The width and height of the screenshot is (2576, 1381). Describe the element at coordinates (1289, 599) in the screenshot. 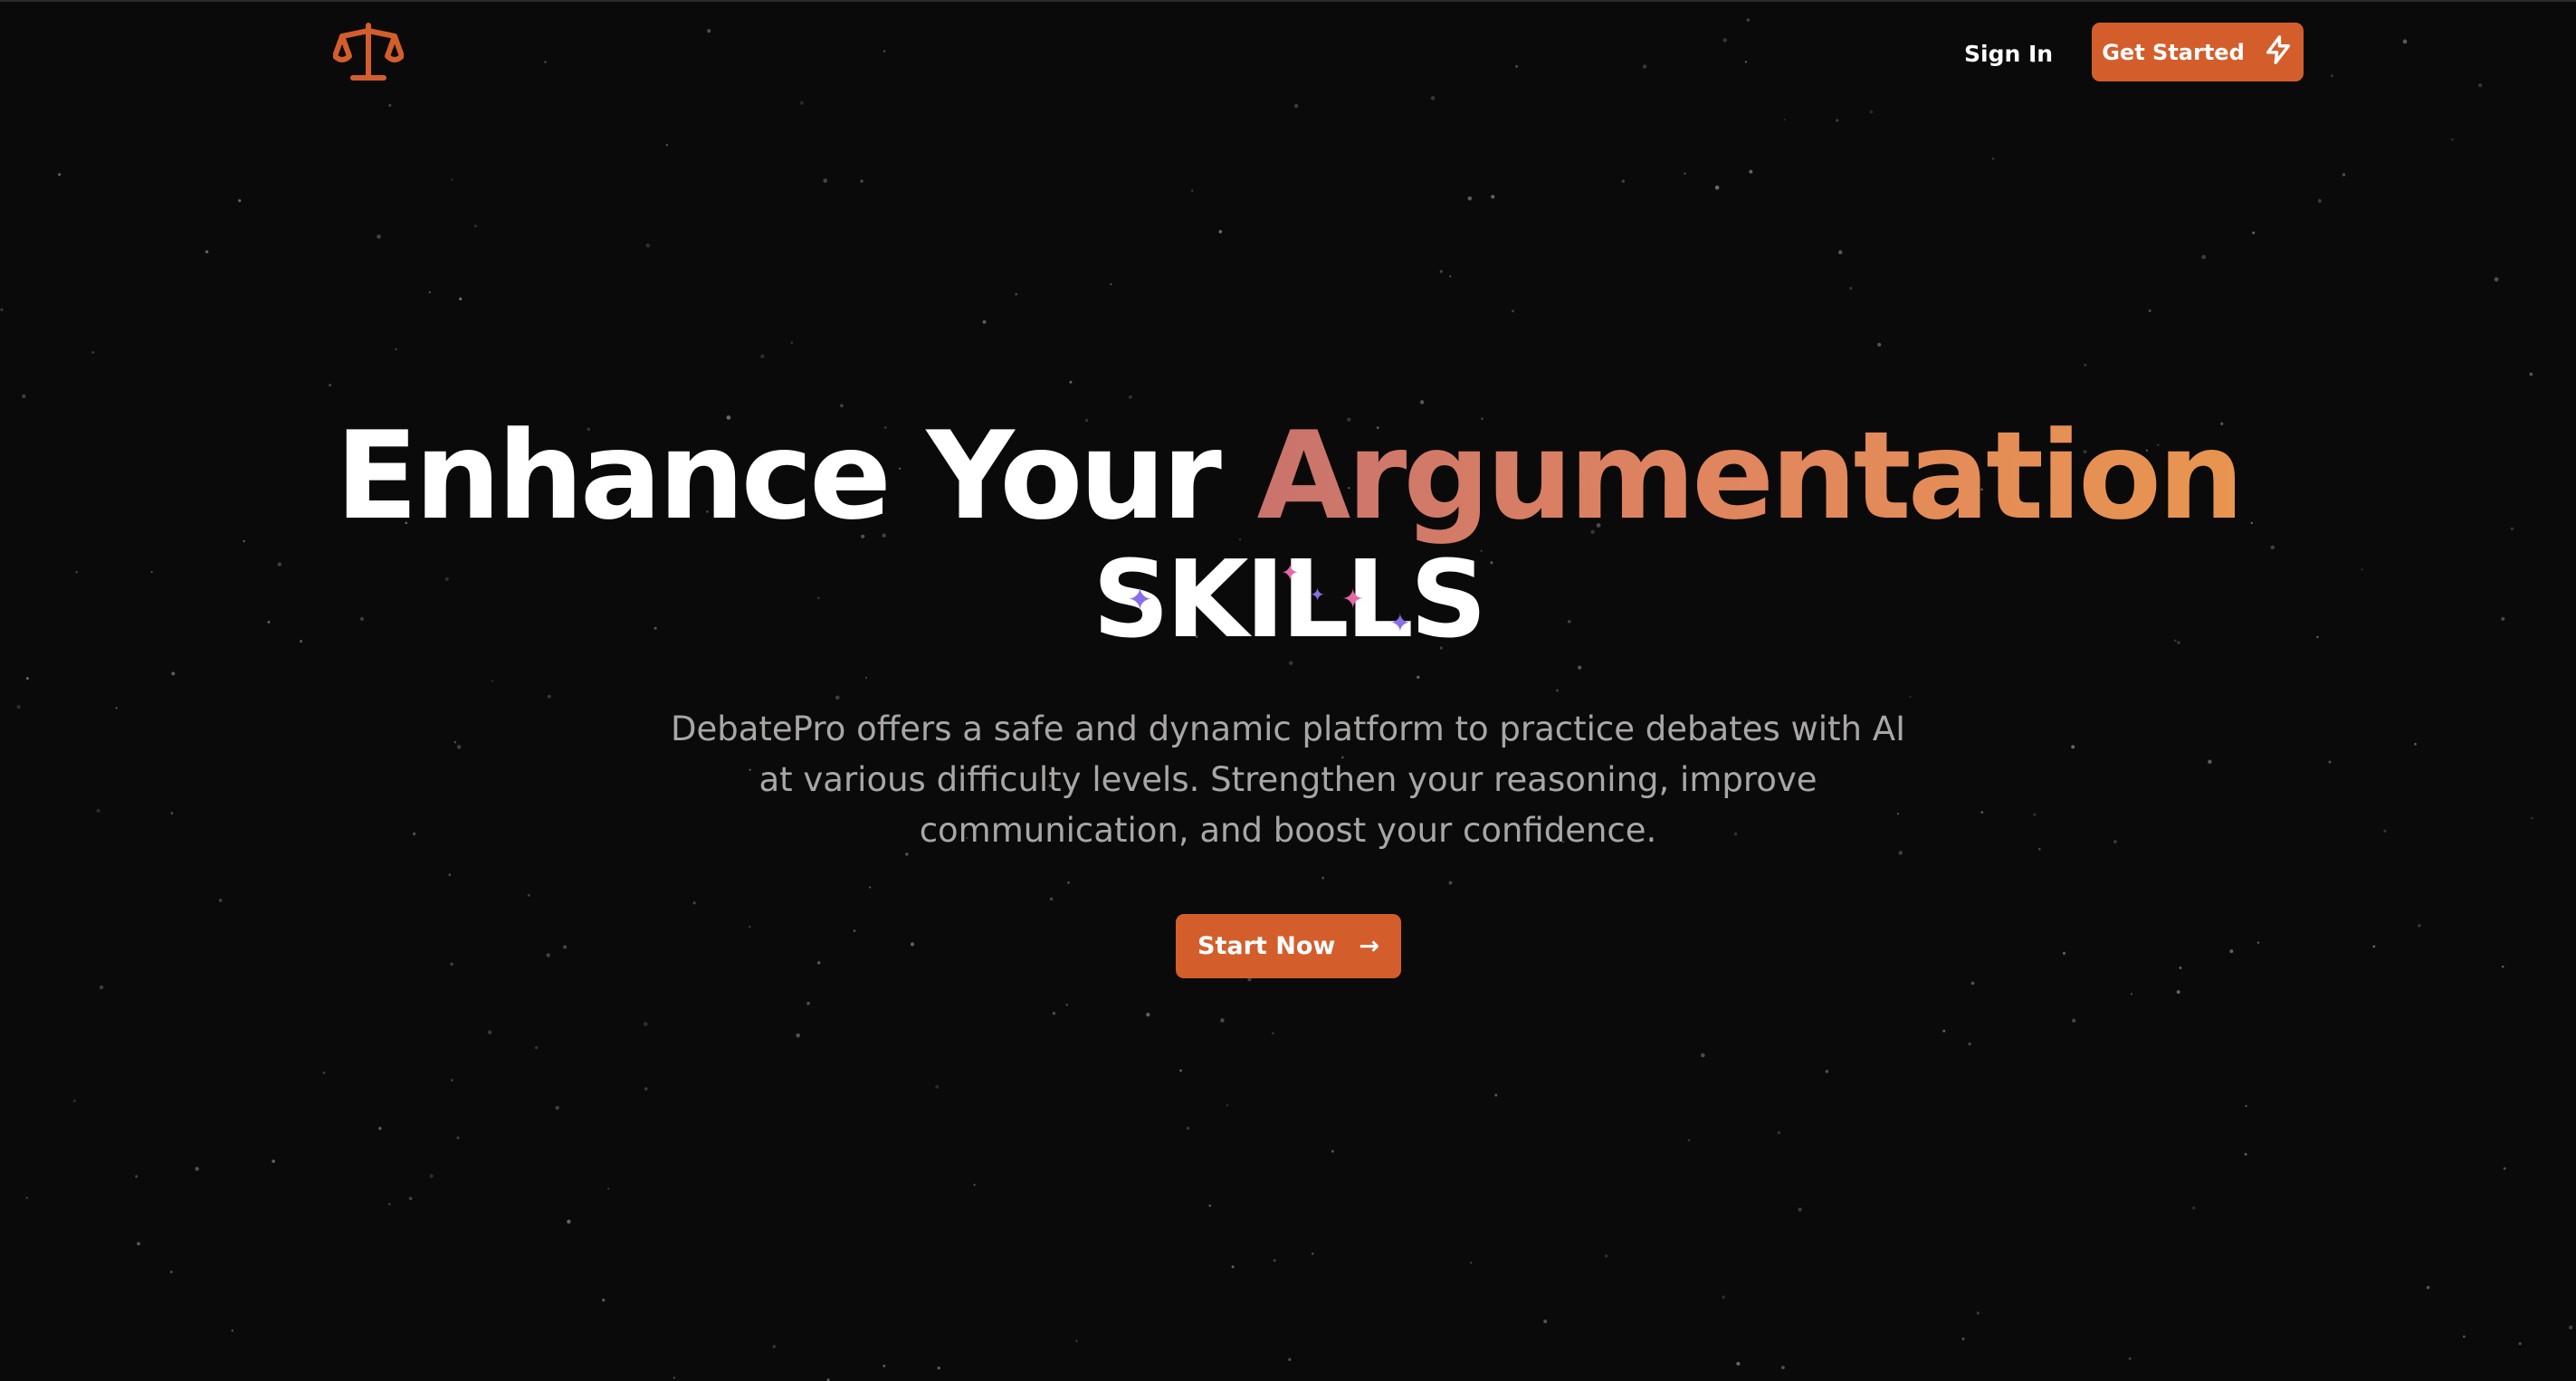

I see `skills-text-wrapper: SKILLS ✦ ✦ ✦ ✦ ✦` at that location.